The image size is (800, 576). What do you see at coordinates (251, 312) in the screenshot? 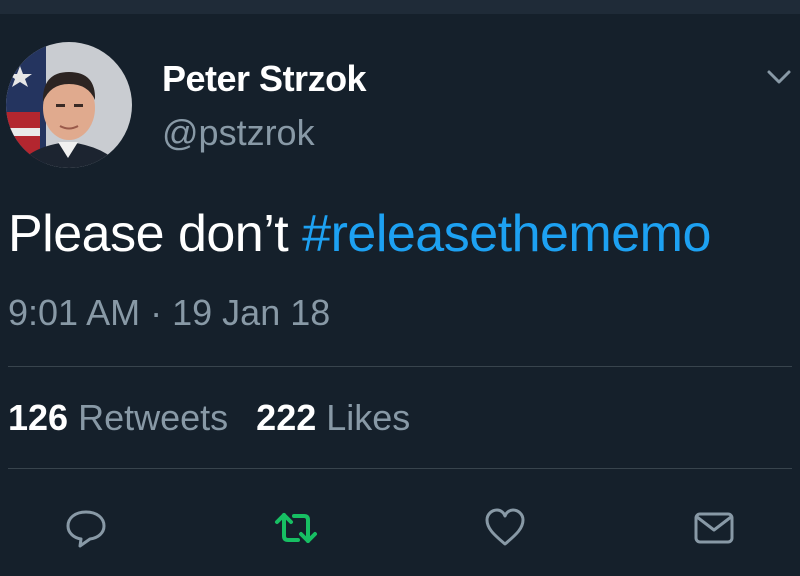
I see `tweet-date: 19 Jan 18` at bounding box center [251, 312].